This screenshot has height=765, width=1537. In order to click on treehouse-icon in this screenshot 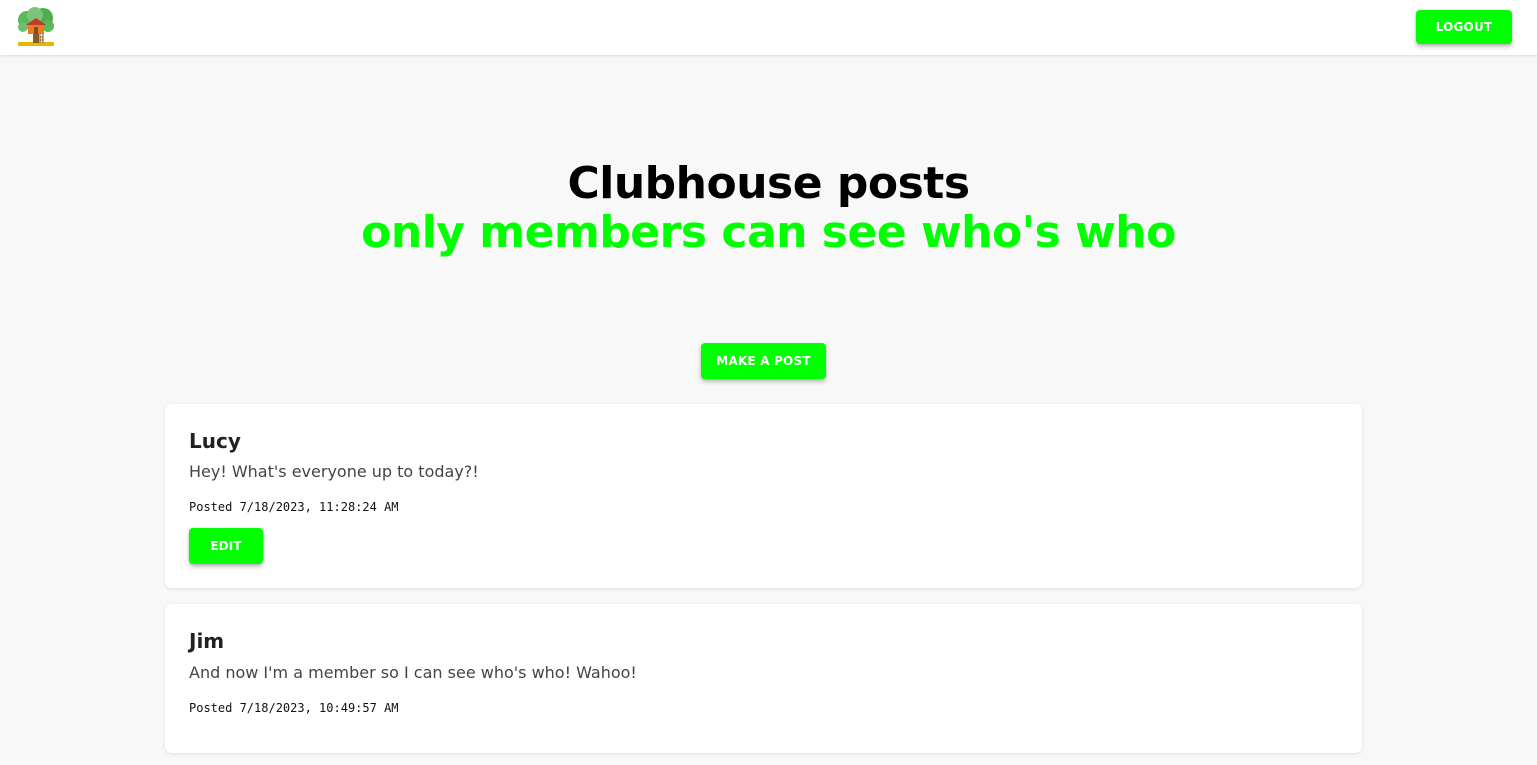, I will do `click(36, 27)`.